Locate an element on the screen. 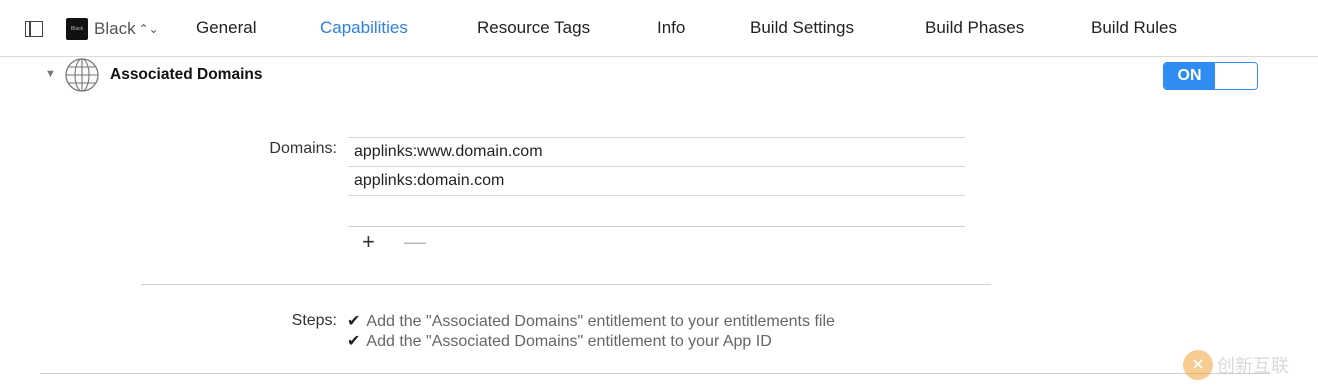 This screenshot has height=392, width=1318. watermark: ✕ 创新互联 is located at coordinates (1236, 365).